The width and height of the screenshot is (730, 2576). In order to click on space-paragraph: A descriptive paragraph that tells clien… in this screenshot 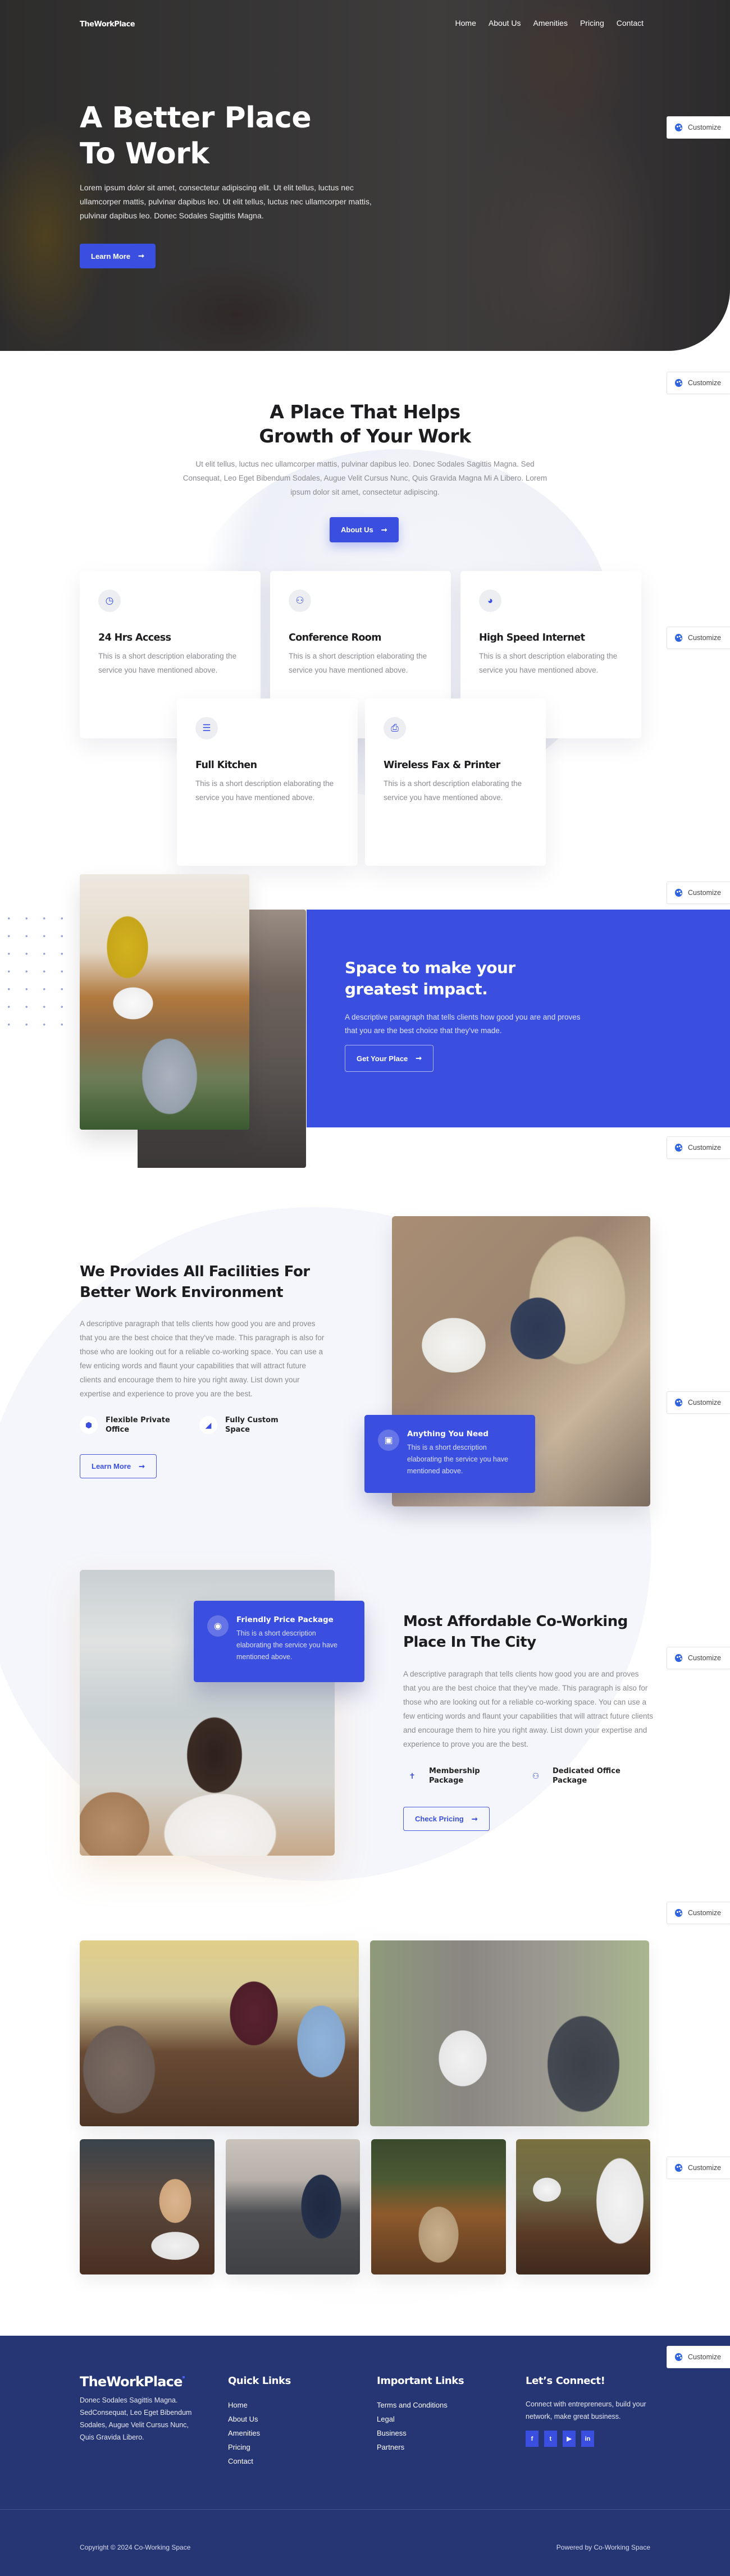, I will do `click(463, 1024)`.